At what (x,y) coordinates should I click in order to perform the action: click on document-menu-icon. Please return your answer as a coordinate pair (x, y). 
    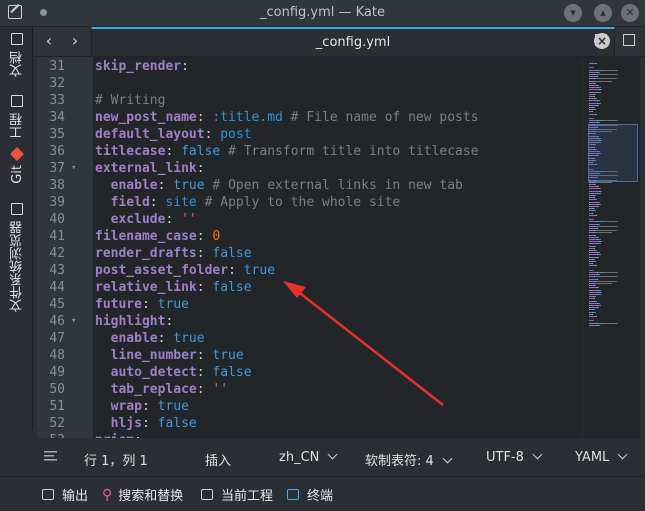
    Looking at the image, I should click on (601, 40).